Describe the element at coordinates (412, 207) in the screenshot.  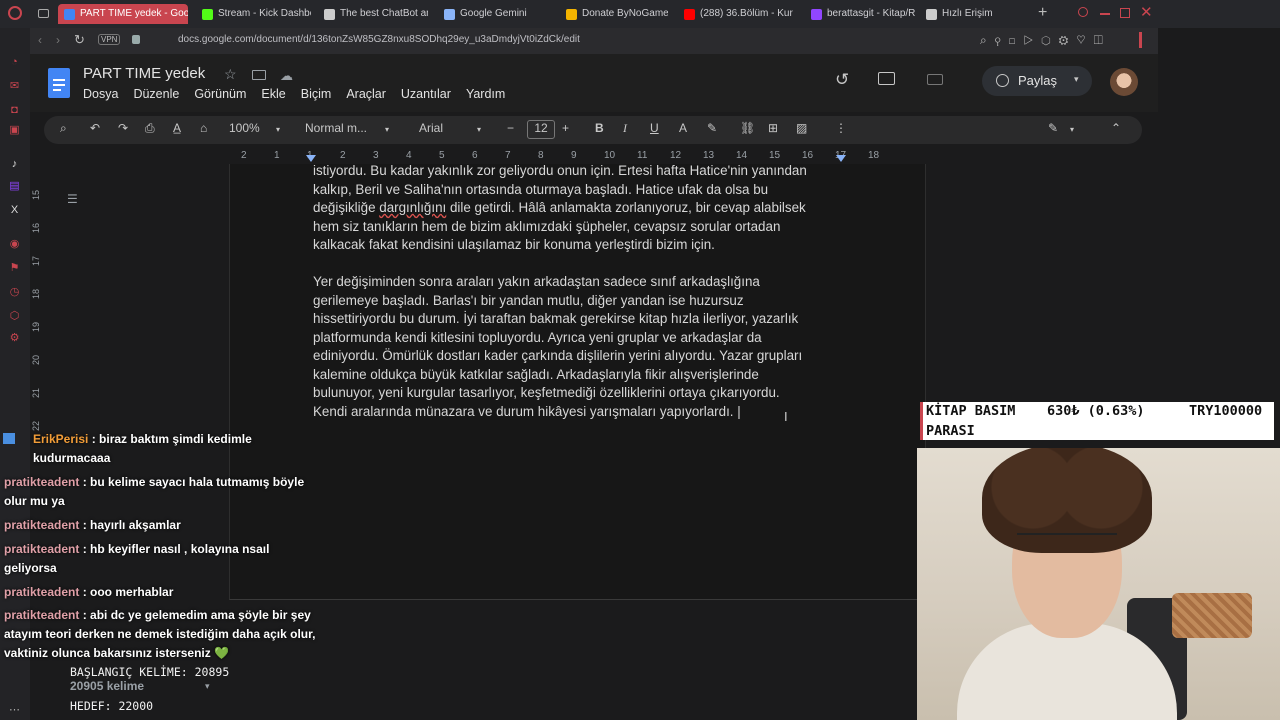
I see `misspelled-word: dargınlığını` at that location.